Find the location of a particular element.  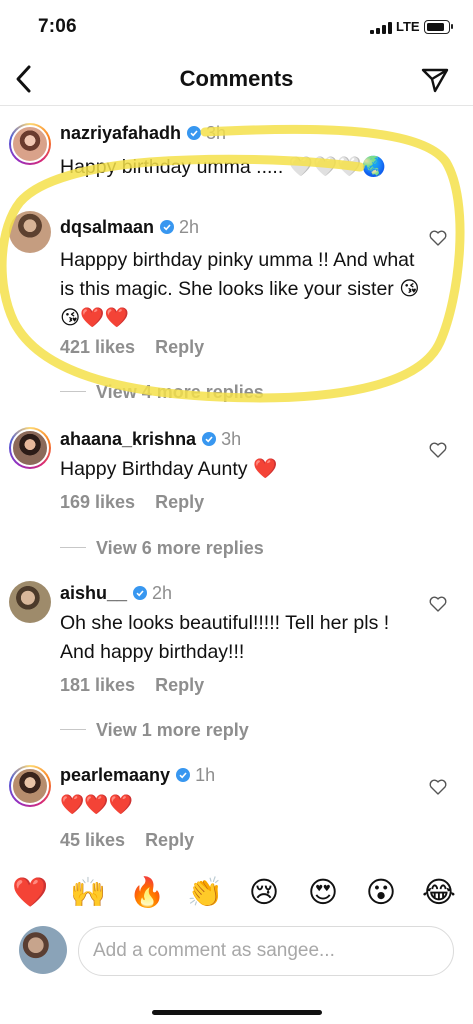

comment-meta: 421 likes Reply is located at coordinates (132, 347).